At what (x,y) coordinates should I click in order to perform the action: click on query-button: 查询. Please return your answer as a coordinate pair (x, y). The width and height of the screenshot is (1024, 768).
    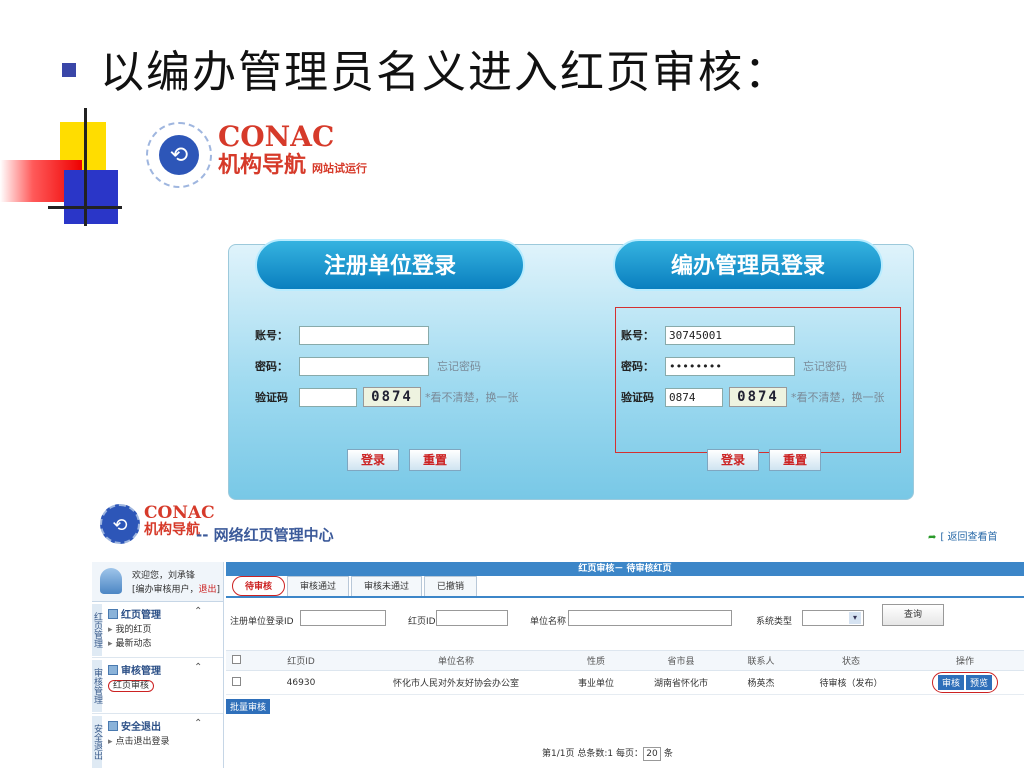
    Looking at the image, I should click on (913, 615).